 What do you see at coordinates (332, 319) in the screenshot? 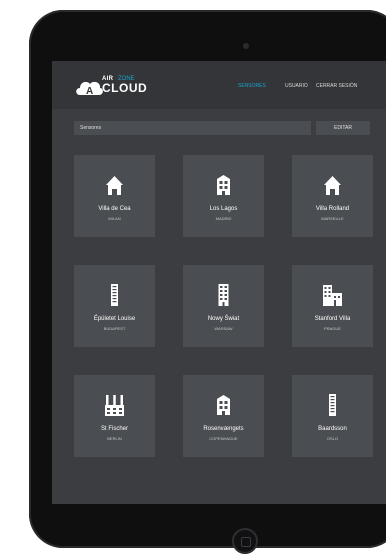
I see `building-name: Stanford Villa` at bounding box center [332, 319].